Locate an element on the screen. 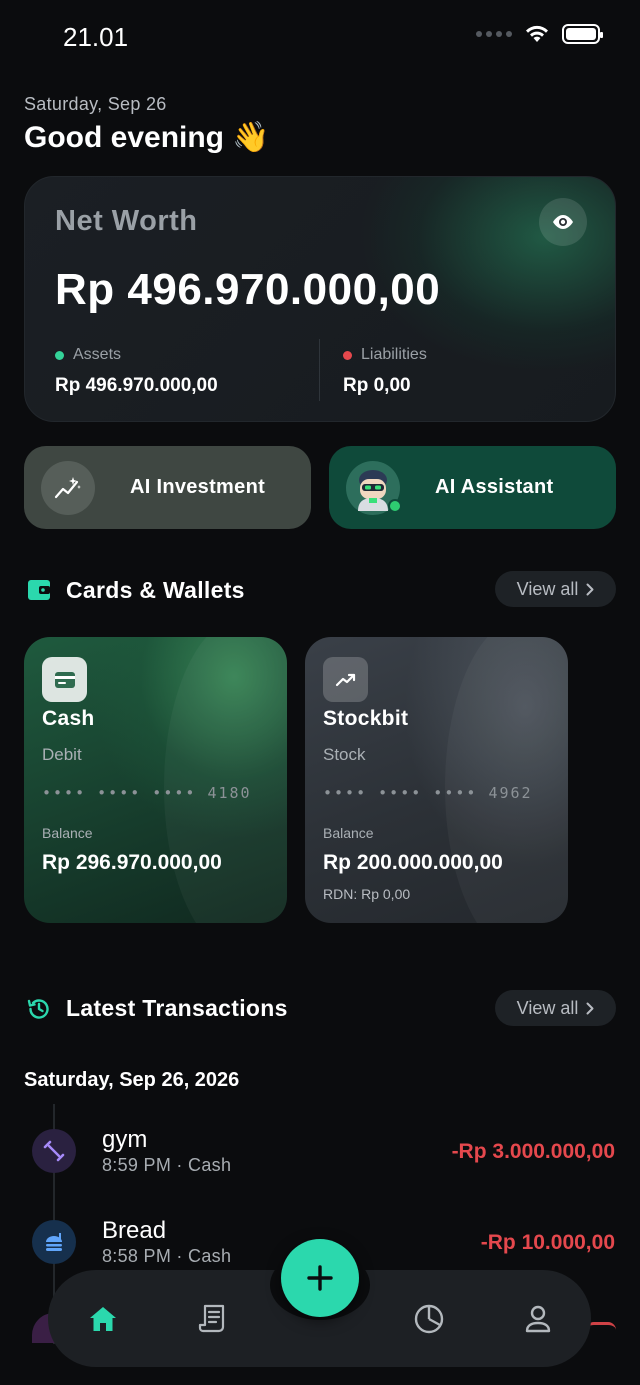 The height and width of the screenshot is (1385, 640). ai-investment-icon is located at coordinates (68, 487).